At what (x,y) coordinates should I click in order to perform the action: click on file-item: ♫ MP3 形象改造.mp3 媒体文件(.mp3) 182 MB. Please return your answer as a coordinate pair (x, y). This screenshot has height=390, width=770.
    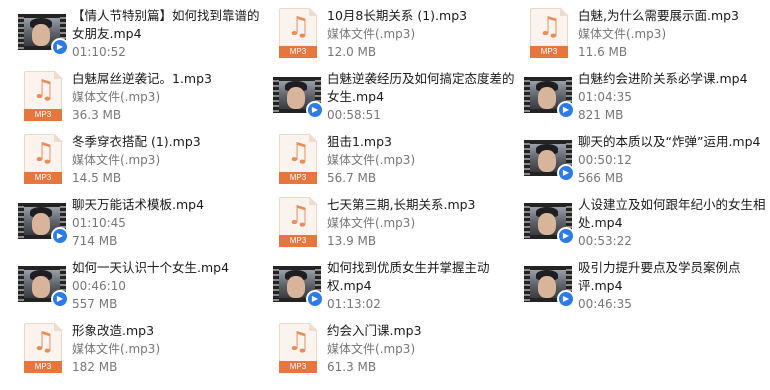
    Looking at the image, I should click on (135, 349).